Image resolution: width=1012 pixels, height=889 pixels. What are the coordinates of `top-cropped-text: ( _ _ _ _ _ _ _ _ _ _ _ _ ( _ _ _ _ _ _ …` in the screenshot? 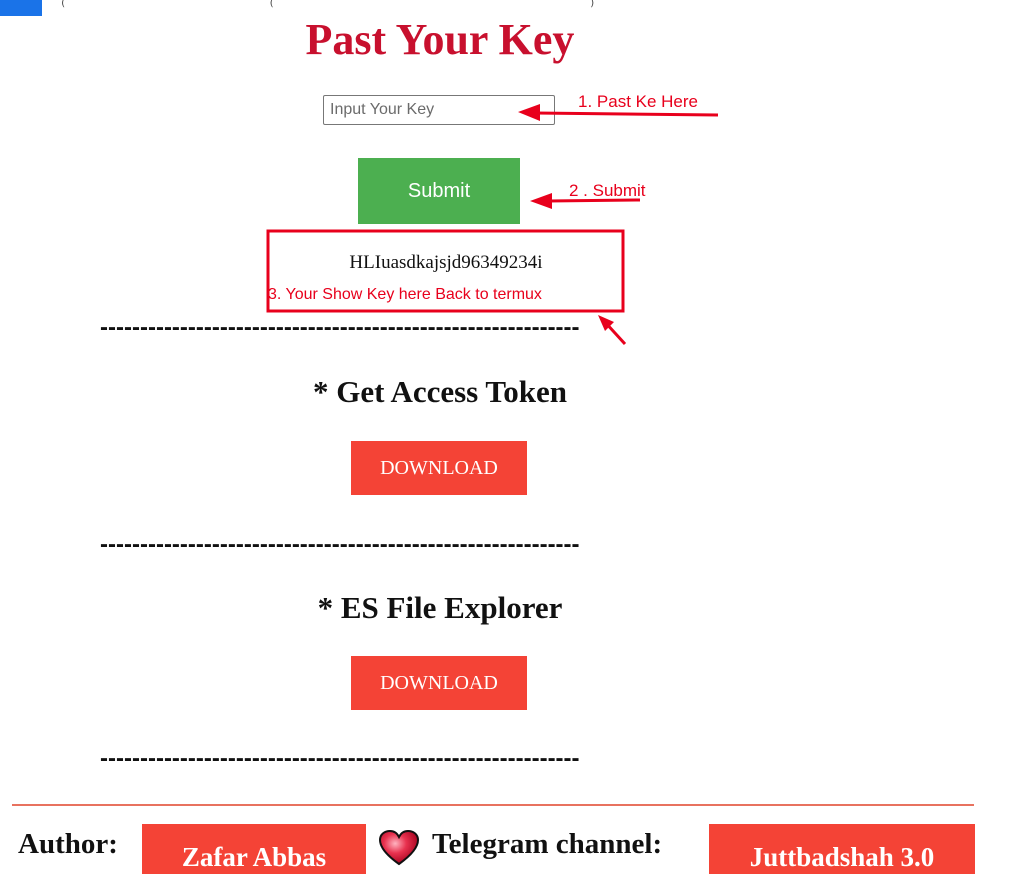 It's located at (329, 4).